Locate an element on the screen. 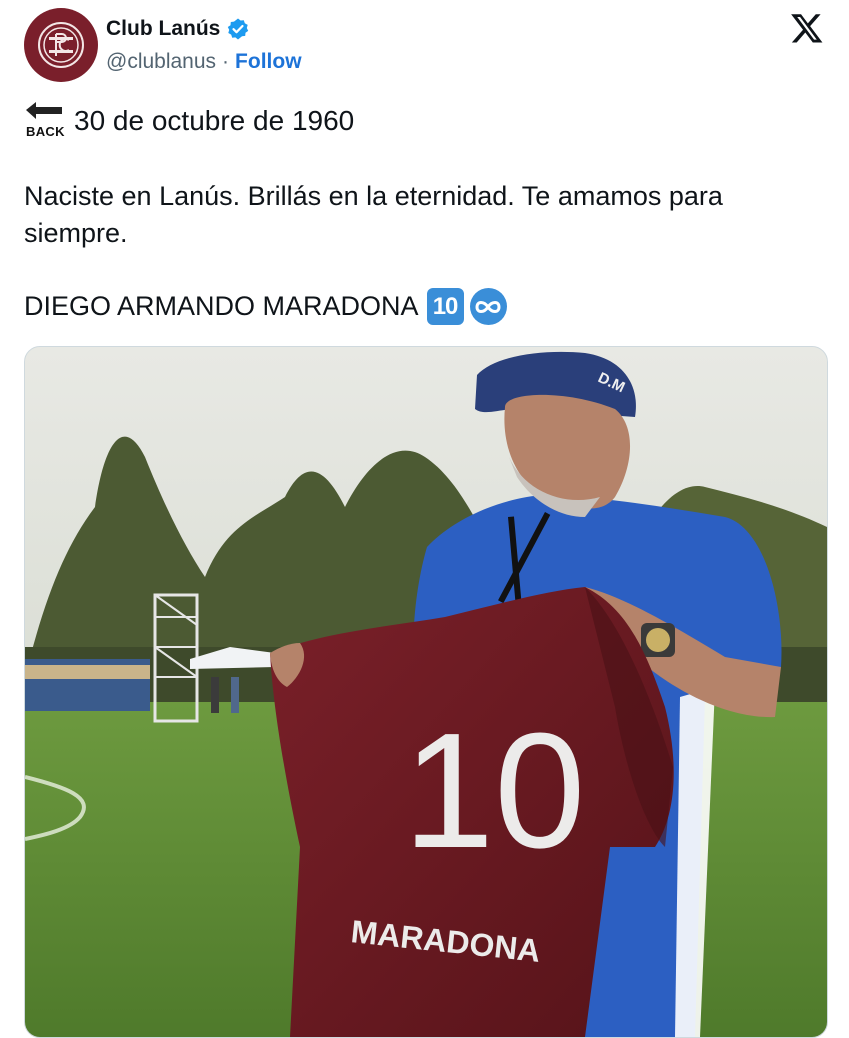 The height and width of the screenshot is (1038, 849). account-name-row: Club Lanús is located at coordinates (178, 29).